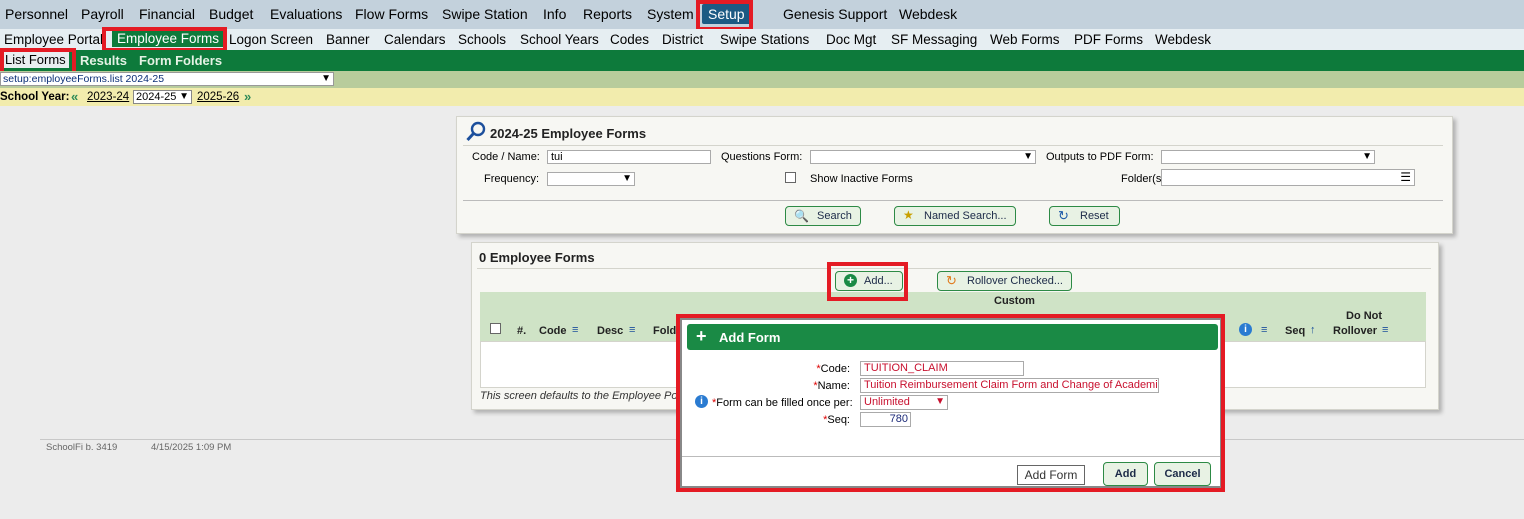 This screenshot has width=1524, height=519. I want to click on path-select-value: setup:employeeForms.list 2024-25, so click(84, 79).